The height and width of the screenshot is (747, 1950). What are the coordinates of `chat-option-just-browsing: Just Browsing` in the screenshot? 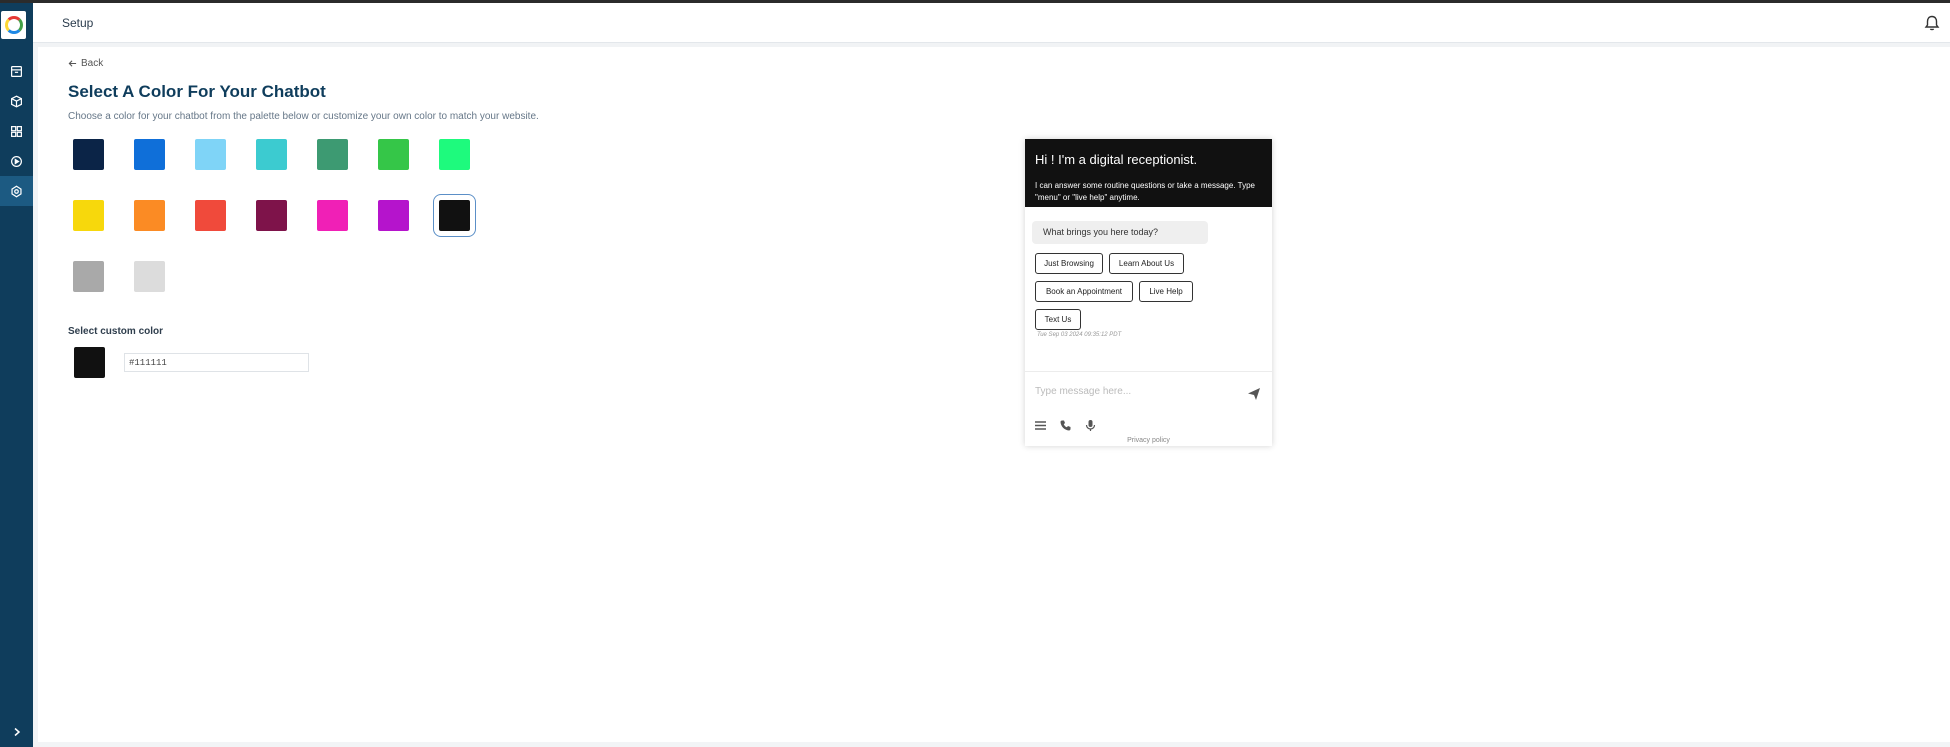 It's located at (1069, 263).